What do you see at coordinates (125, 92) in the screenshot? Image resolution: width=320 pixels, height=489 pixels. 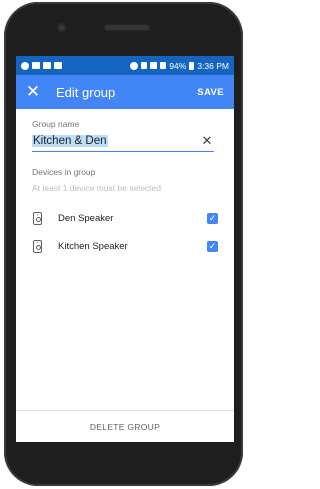 I see `app-bar: ✕ Edit group SAVE` at bounding box center [125, 92].